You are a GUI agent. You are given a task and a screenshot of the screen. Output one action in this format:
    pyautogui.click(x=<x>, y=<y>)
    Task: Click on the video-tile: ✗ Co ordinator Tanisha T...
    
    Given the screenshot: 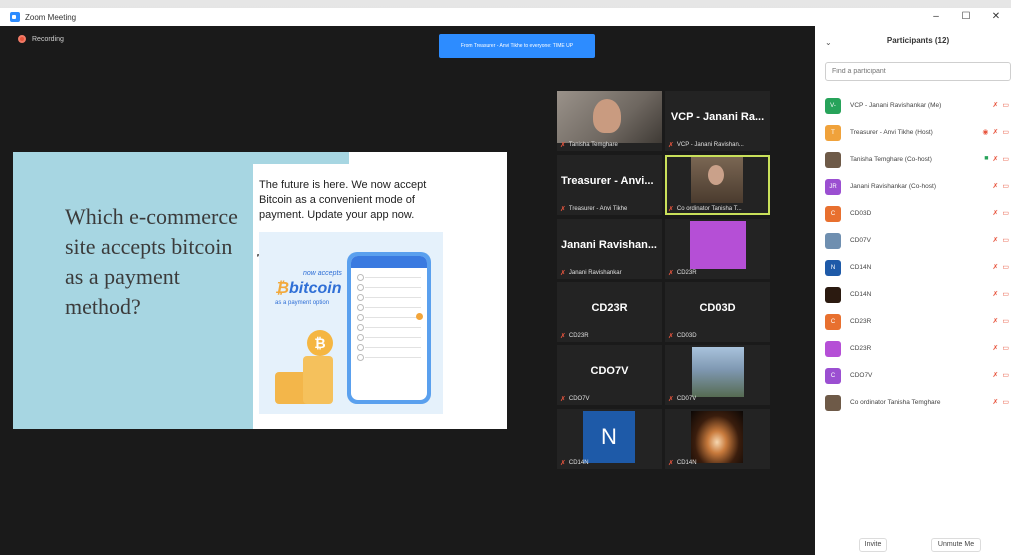 What is the action you would take?
    pyautogui.click(x=717, y=185)
    